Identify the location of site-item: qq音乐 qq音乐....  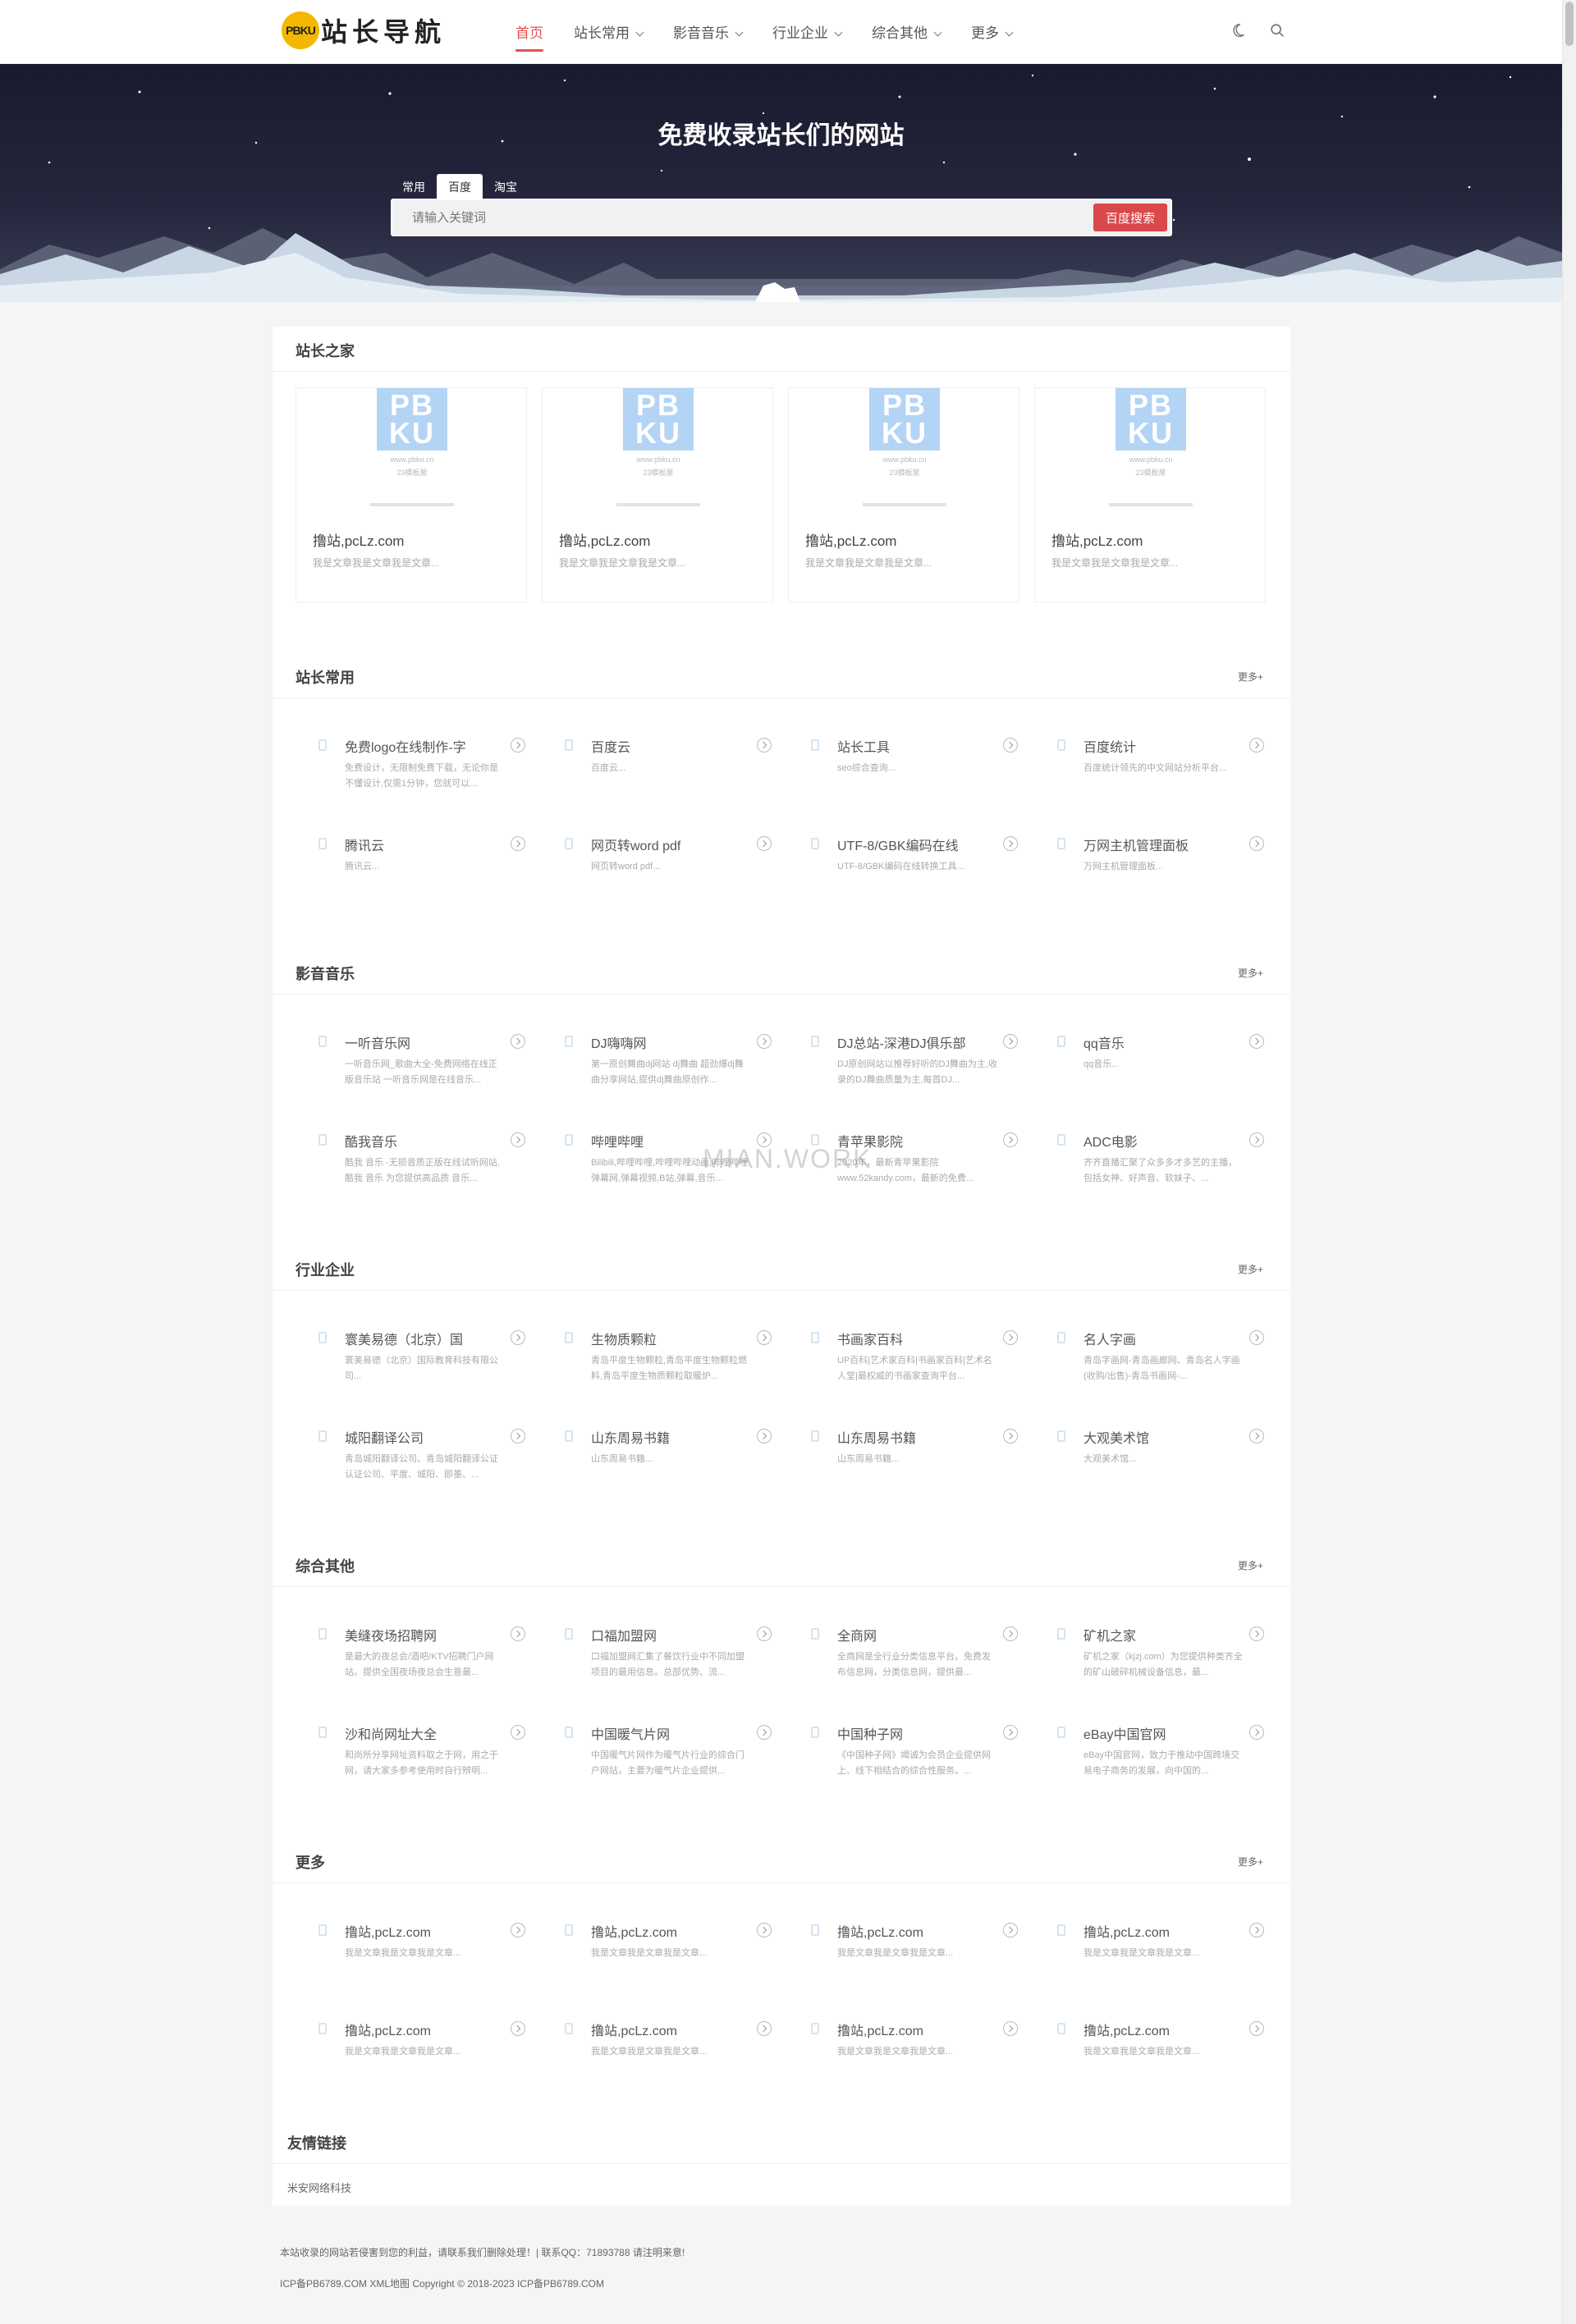
(1160, 1069).